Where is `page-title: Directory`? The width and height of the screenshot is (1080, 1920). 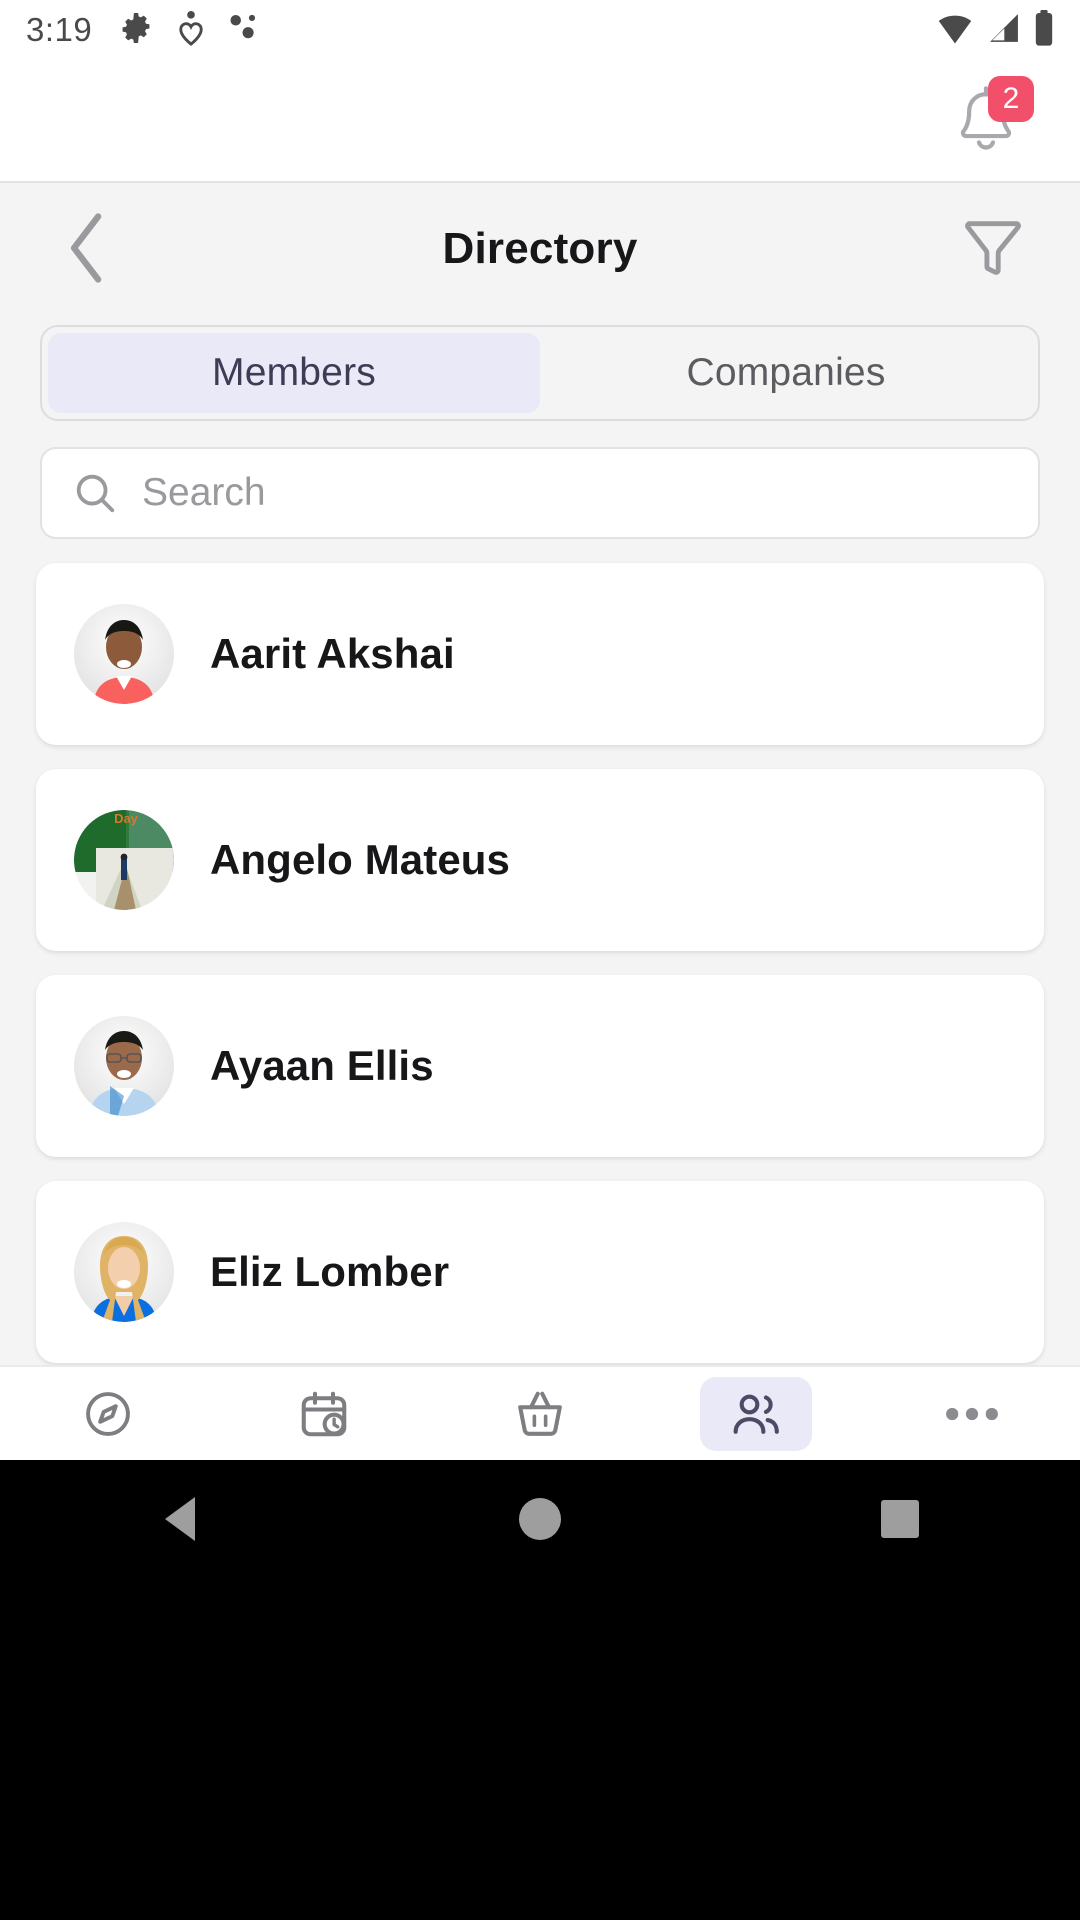 page-title: Directory is located at coordinates (540, 248).